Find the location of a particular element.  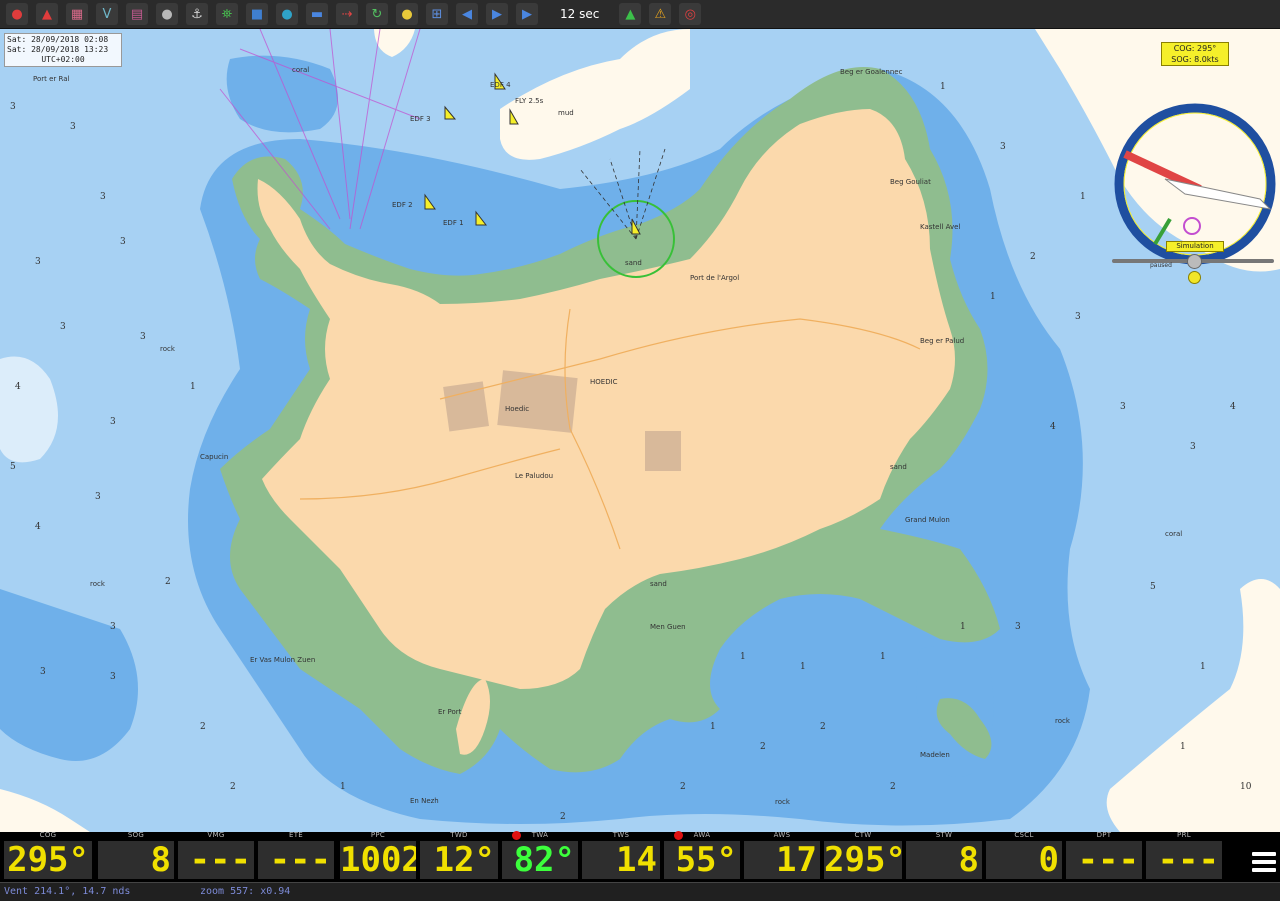

anchor-tool-icon: ⚓ is located at coordinates (197, 14).